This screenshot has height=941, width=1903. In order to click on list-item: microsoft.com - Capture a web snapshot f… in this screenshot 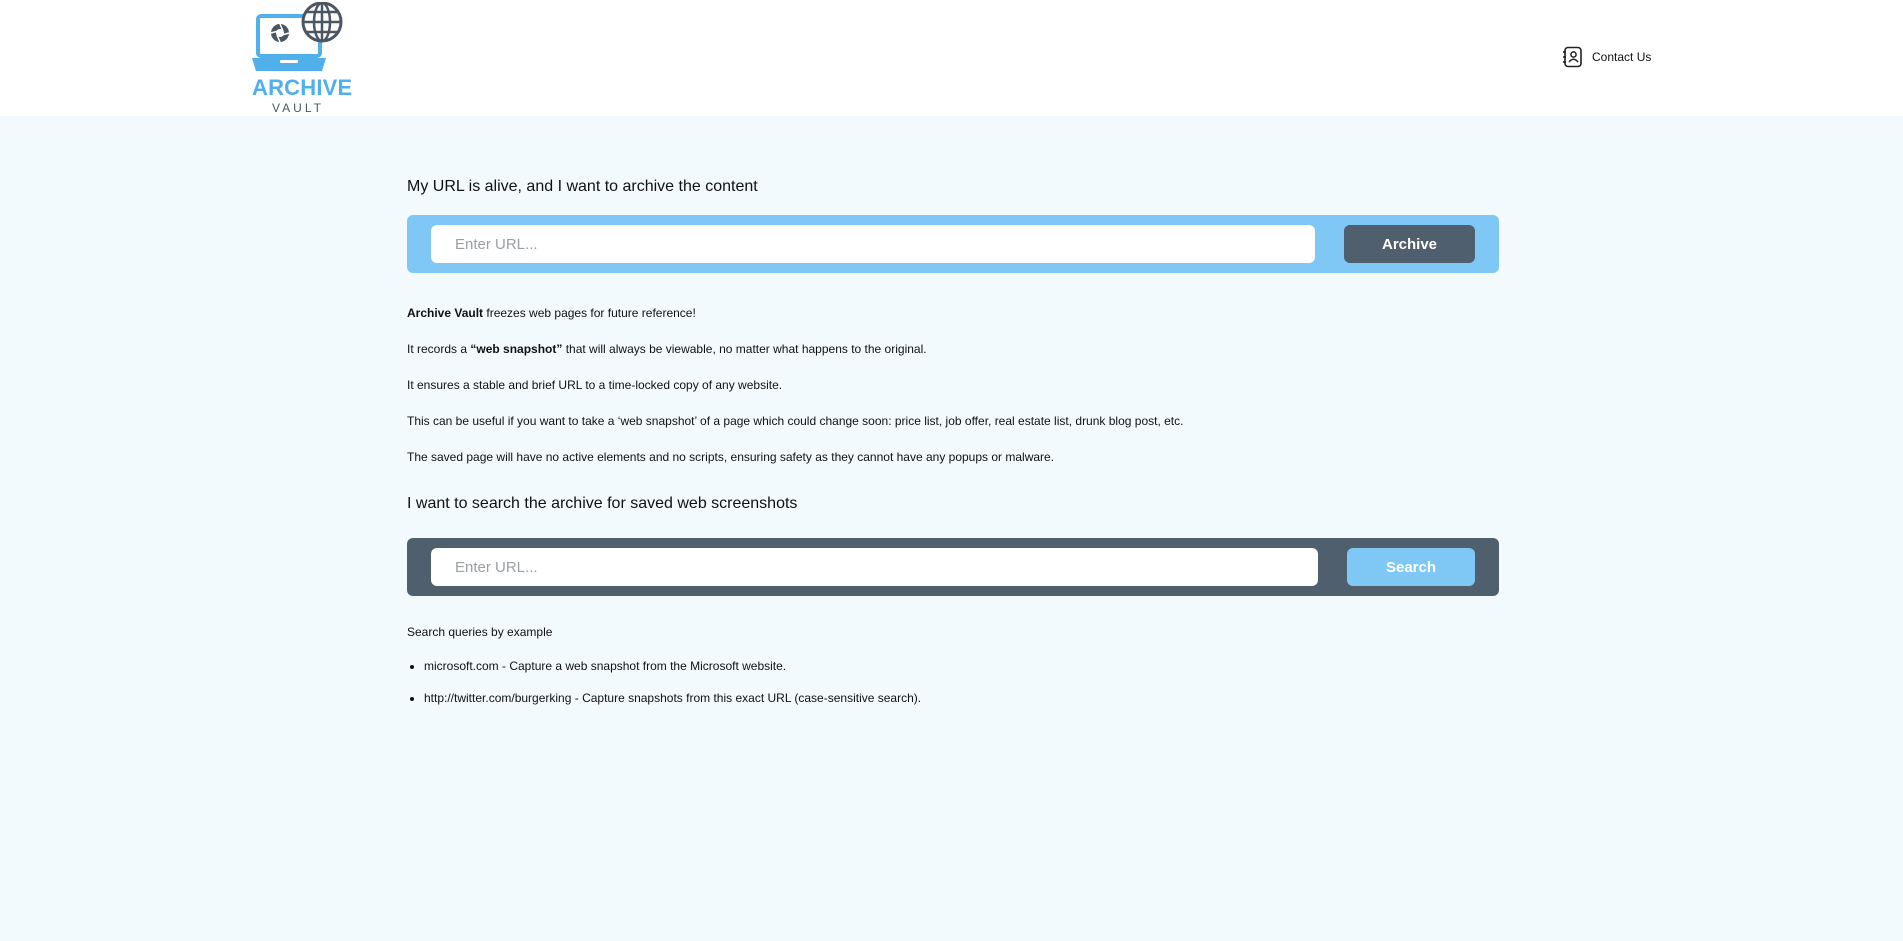, I will do `click(961, 666)`.